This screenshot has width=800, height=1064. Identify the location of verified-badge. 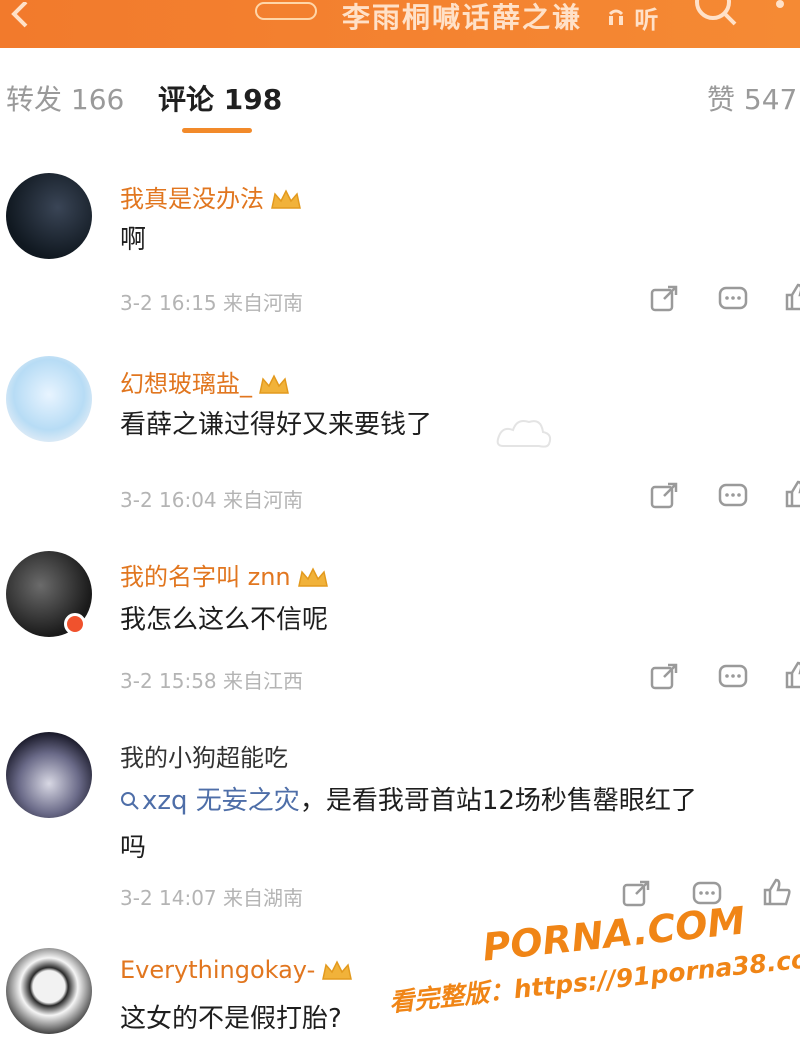
(75, 624).